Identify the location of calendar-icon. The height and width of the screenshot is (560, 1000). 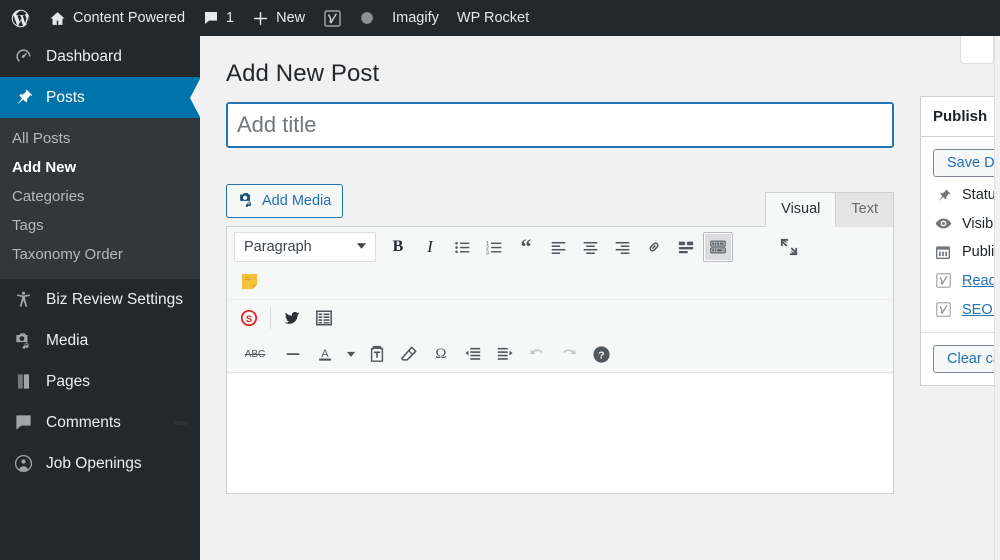
(943, 252).